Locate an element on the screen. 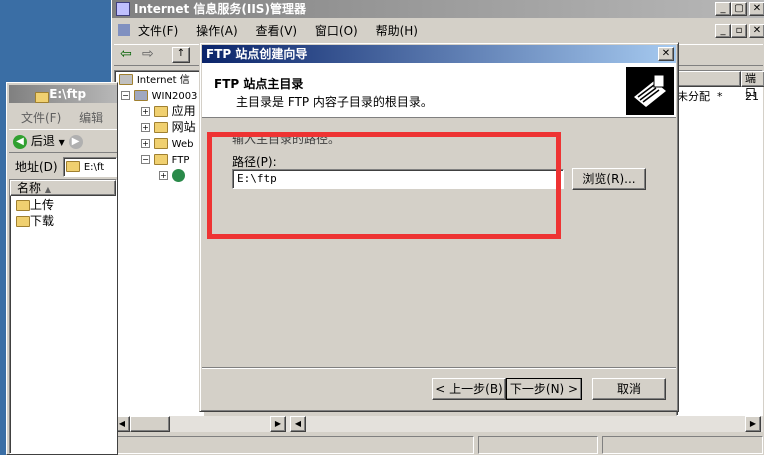  list-item: 下载 is located at coordinates (35, 221).